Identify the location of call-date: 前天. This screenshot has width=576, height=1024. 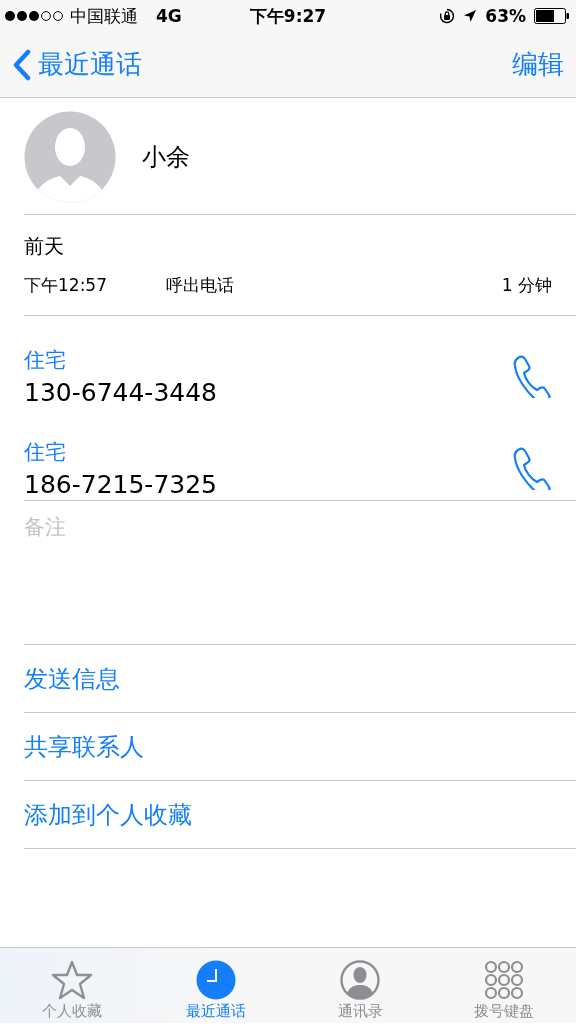
(44, 246).